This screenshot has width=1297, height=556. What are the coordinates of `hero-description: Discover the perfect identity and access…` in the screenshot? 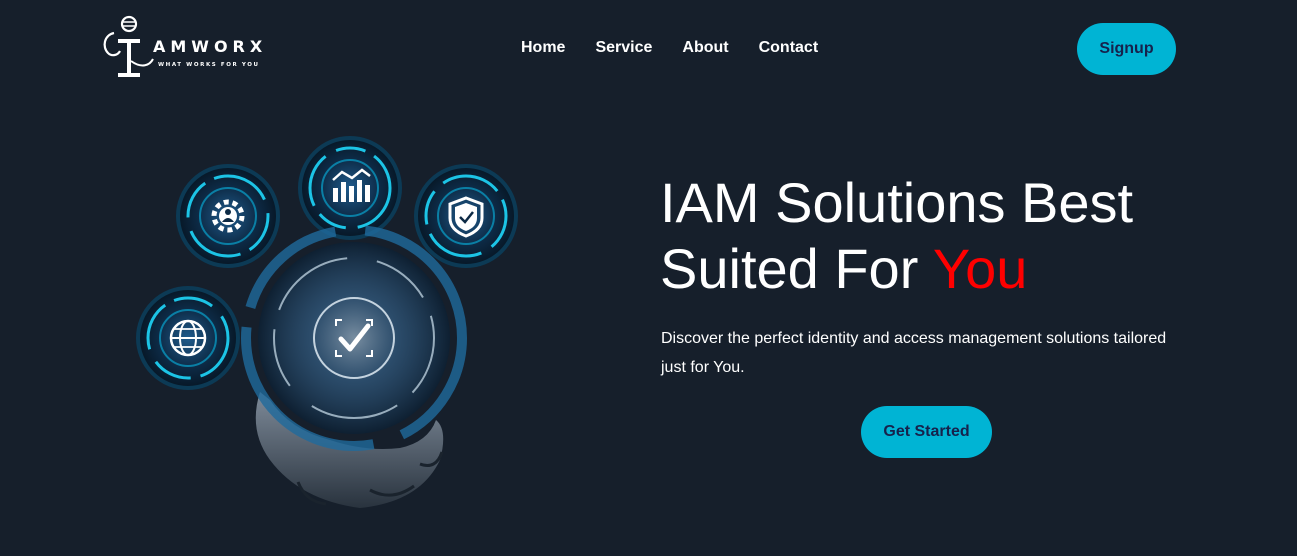 It's located at (914, 353).